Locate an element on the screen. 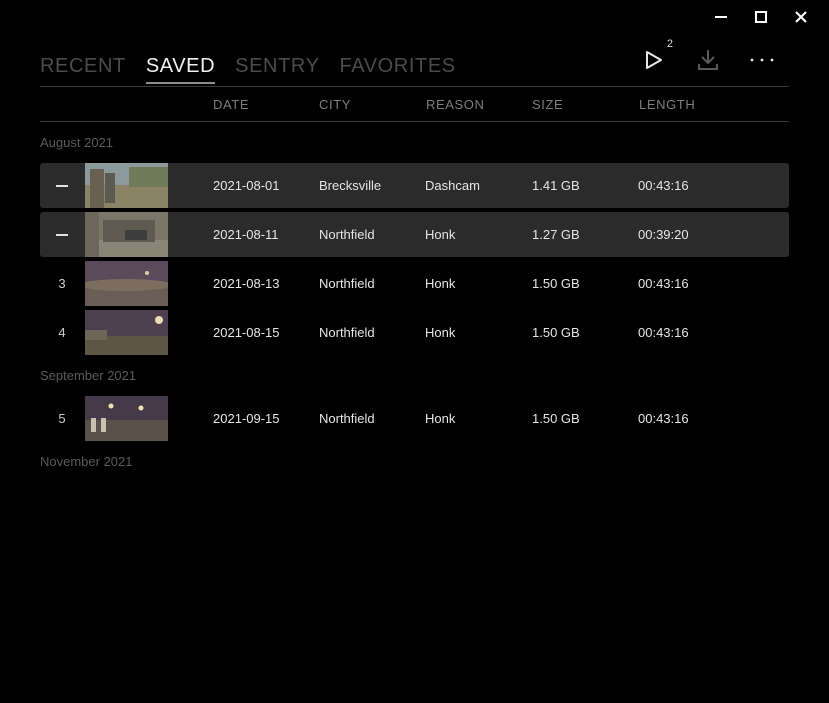 The height and width of the screenshot is (703, 829). tab-bar: RECENT SAVED SENTRY FAVORITES is located at coordinates (258, 69).